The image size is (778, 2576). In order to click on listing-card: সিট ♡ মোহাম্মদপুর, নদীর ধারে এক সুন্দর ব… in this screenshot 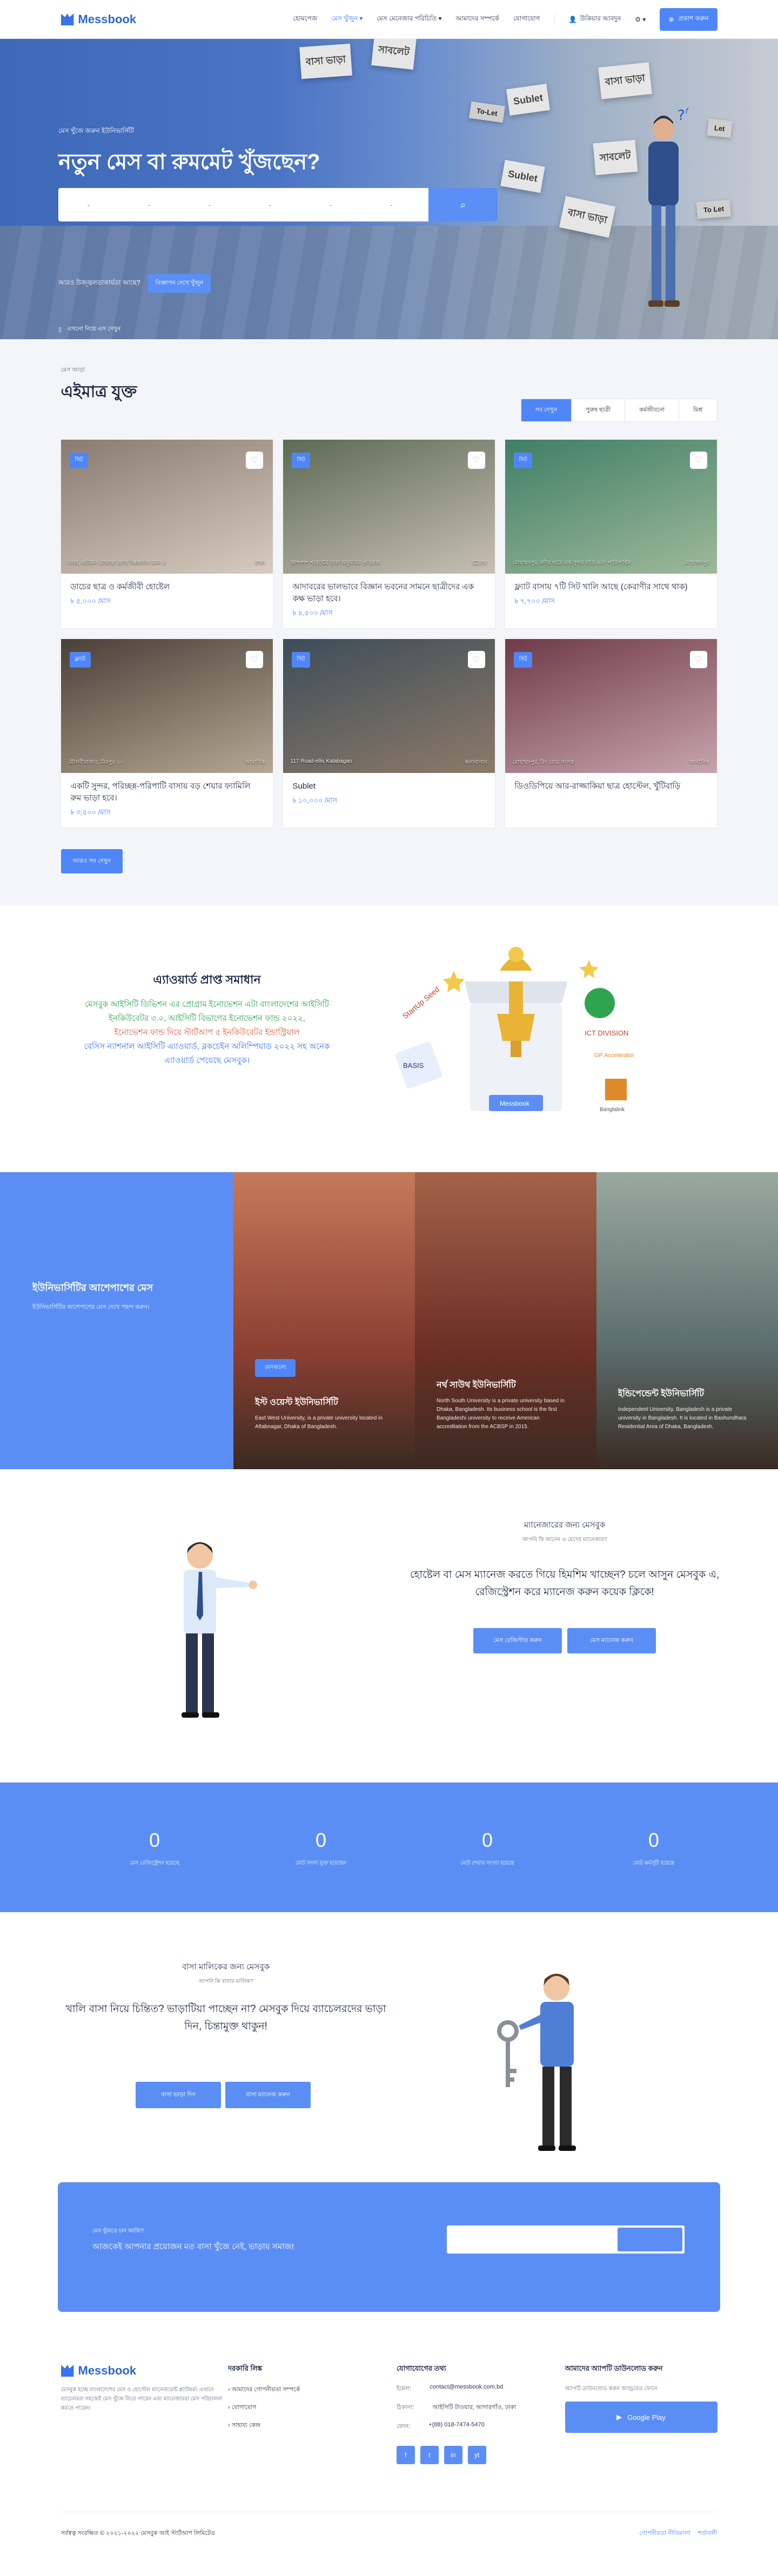, I will do `click(611, 534)`.